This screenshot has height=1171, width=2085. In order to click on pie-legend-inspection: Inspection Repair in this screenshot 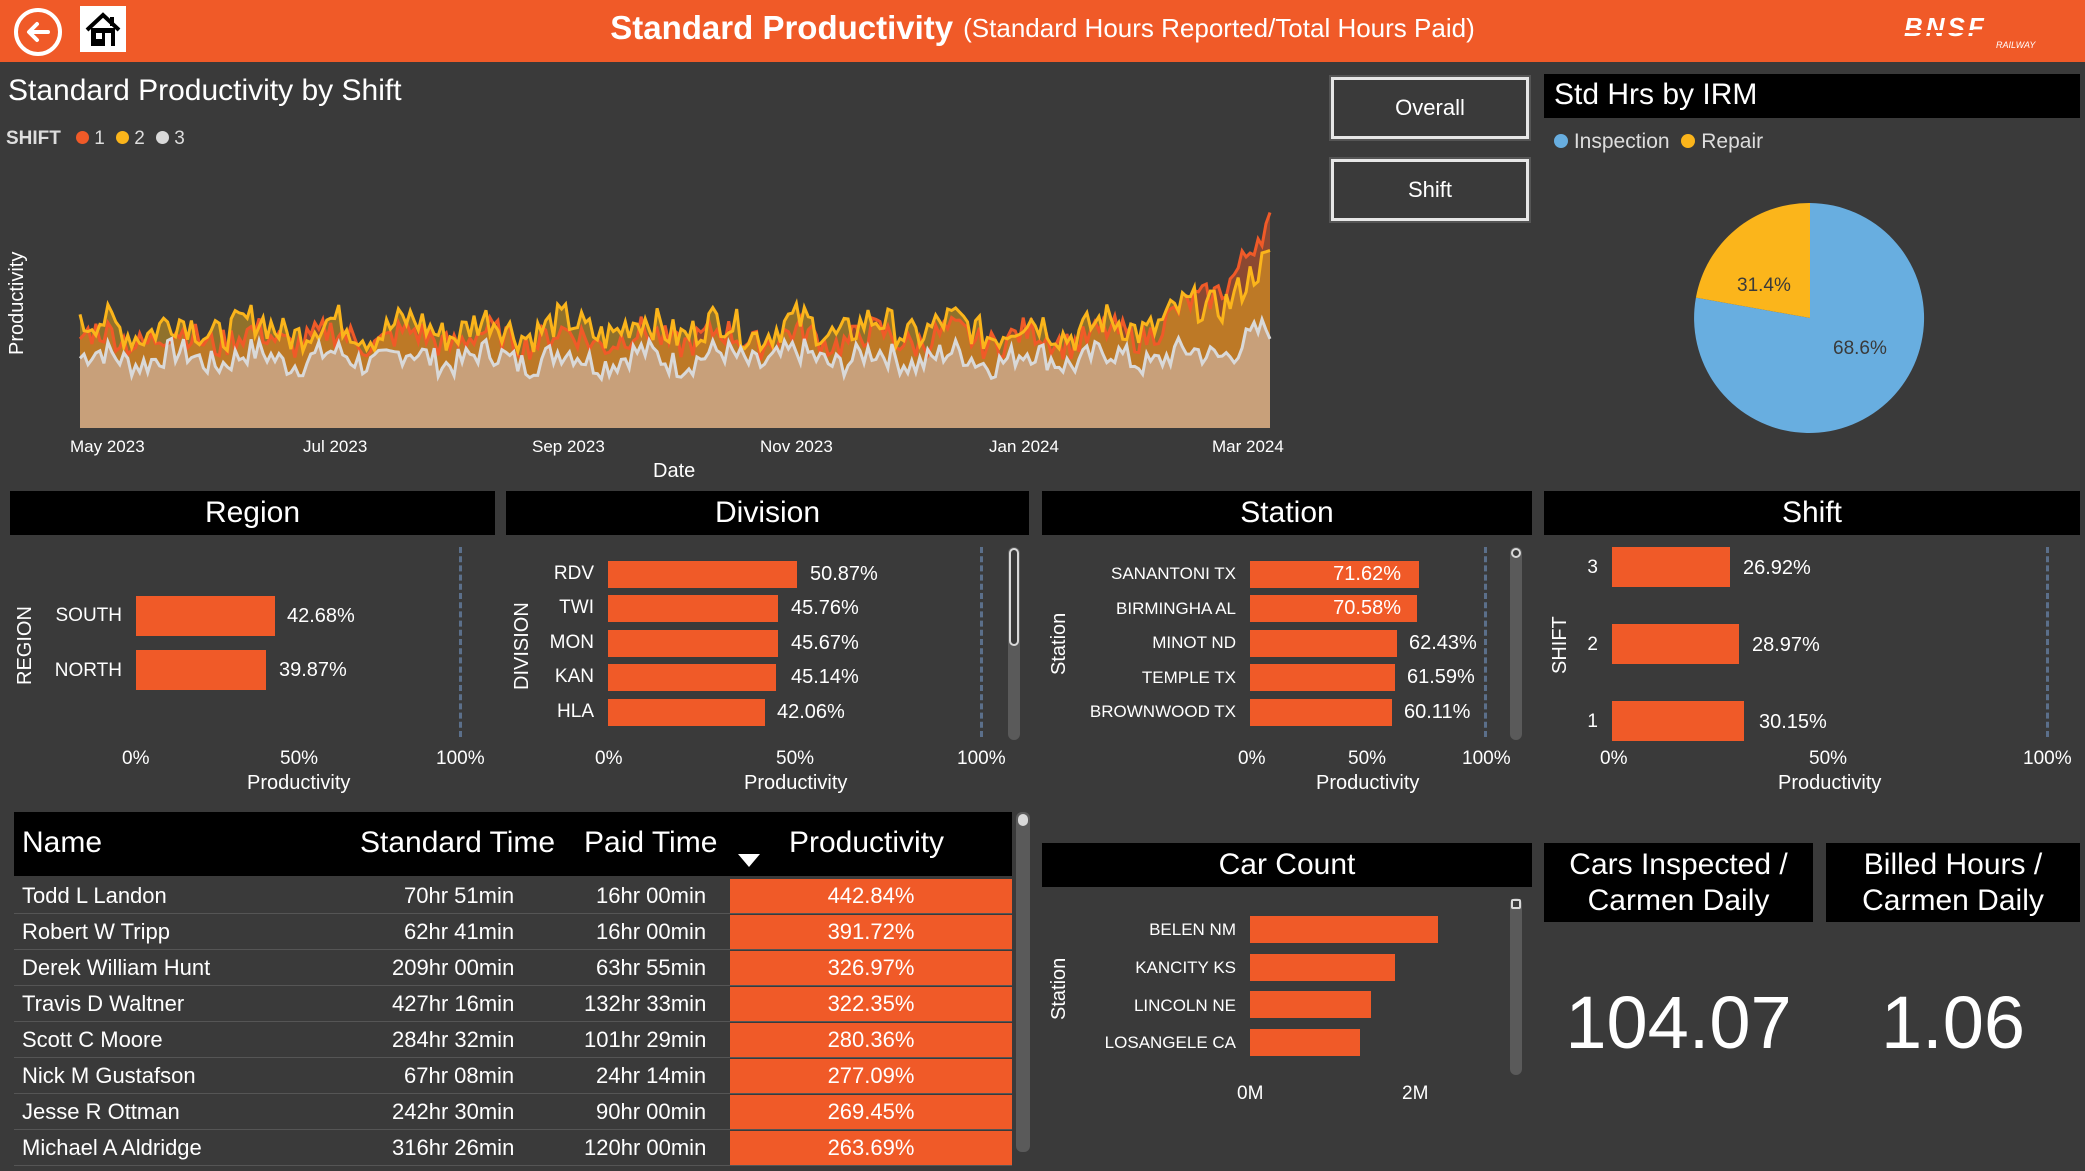, I will do `click(1658, 142)`.